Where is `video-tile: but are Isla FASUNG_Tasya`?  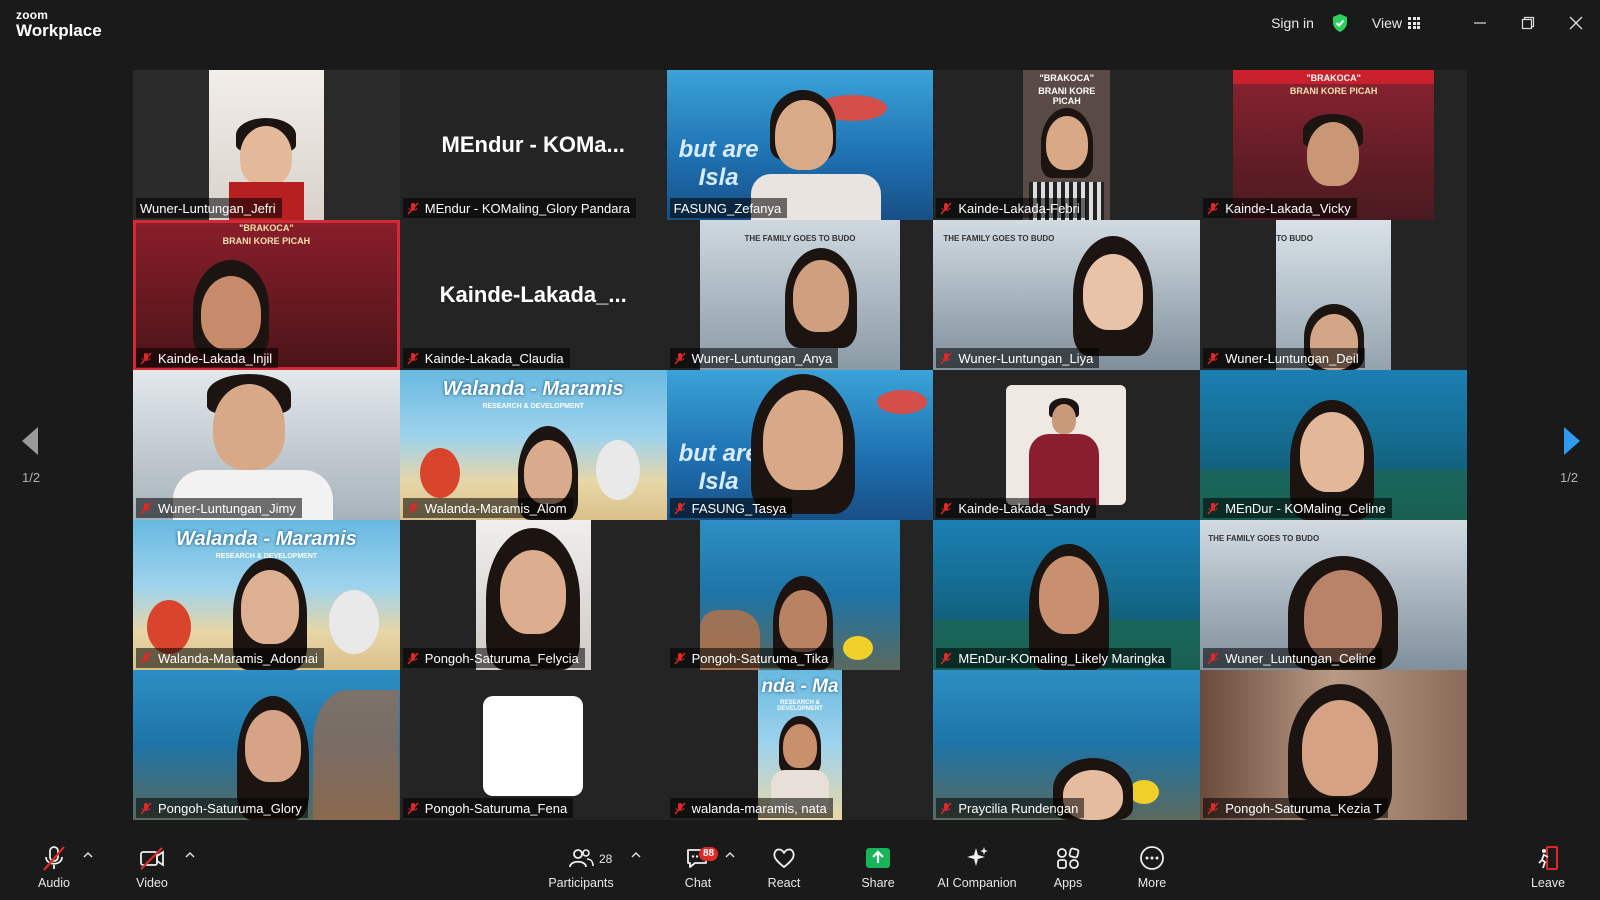 video-tile: but are Isla FASUNG_Tasya is located at coordinates (800, 445).